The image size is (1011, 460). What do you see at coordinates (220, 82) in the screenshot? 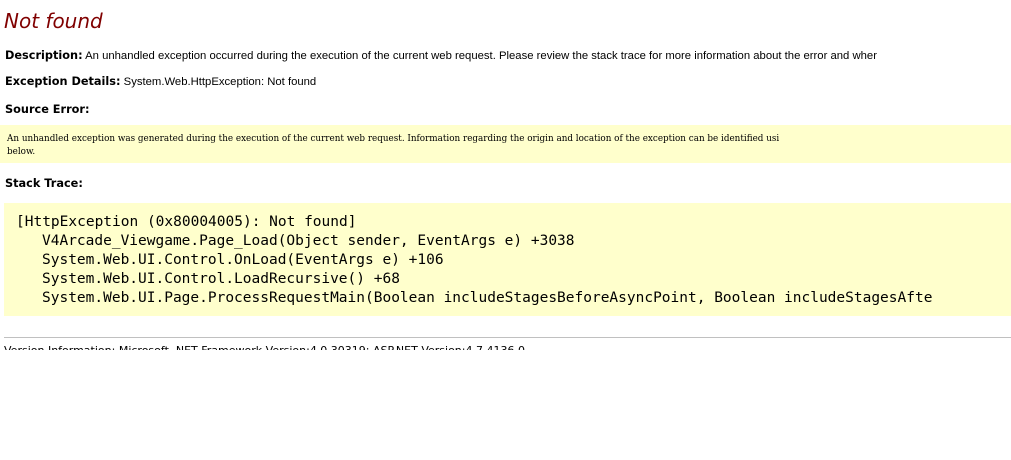
I see `exception-details-text: System.Web.HttpException: Not found` at bounding box center [220, 82].